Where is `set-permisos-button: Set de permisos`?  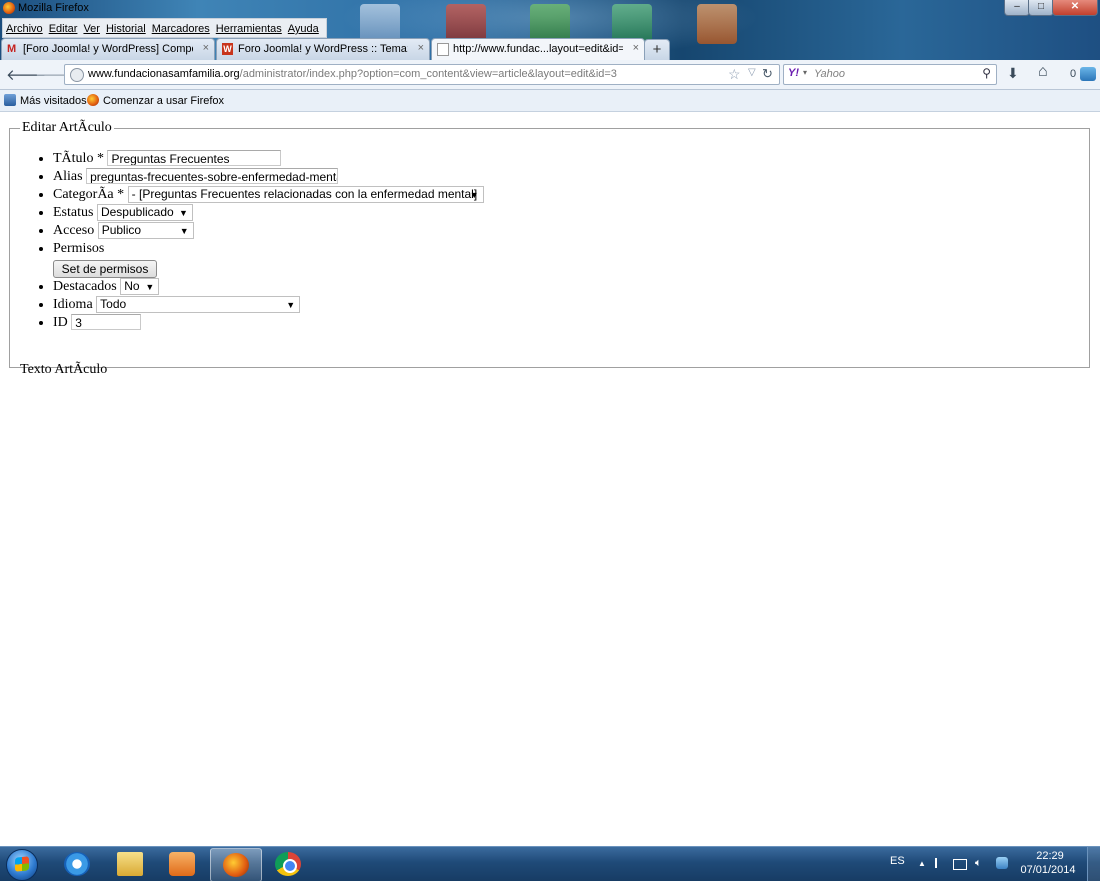
set-permisos-button: Set de permisos is located at coordinates (105, 269).